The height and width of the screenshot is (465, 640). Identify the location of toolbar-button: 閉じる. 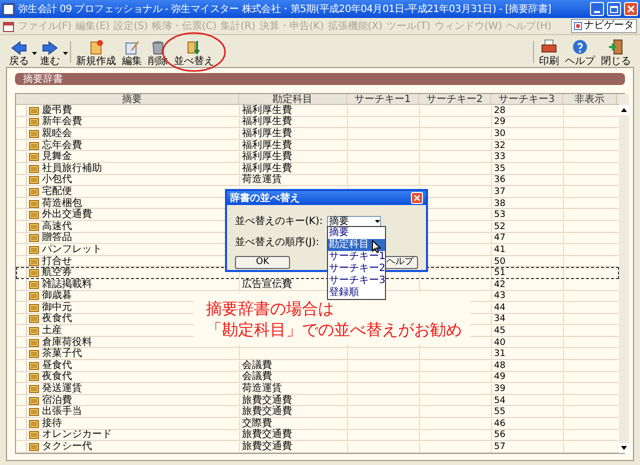
(616, 52).